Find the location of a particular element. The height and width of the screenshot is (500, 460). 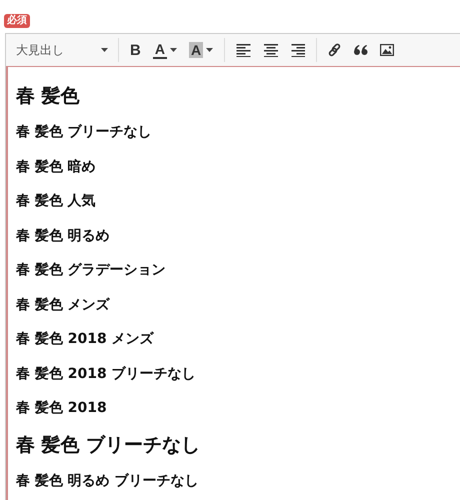

link-icon is located at coordinates (335, 50).